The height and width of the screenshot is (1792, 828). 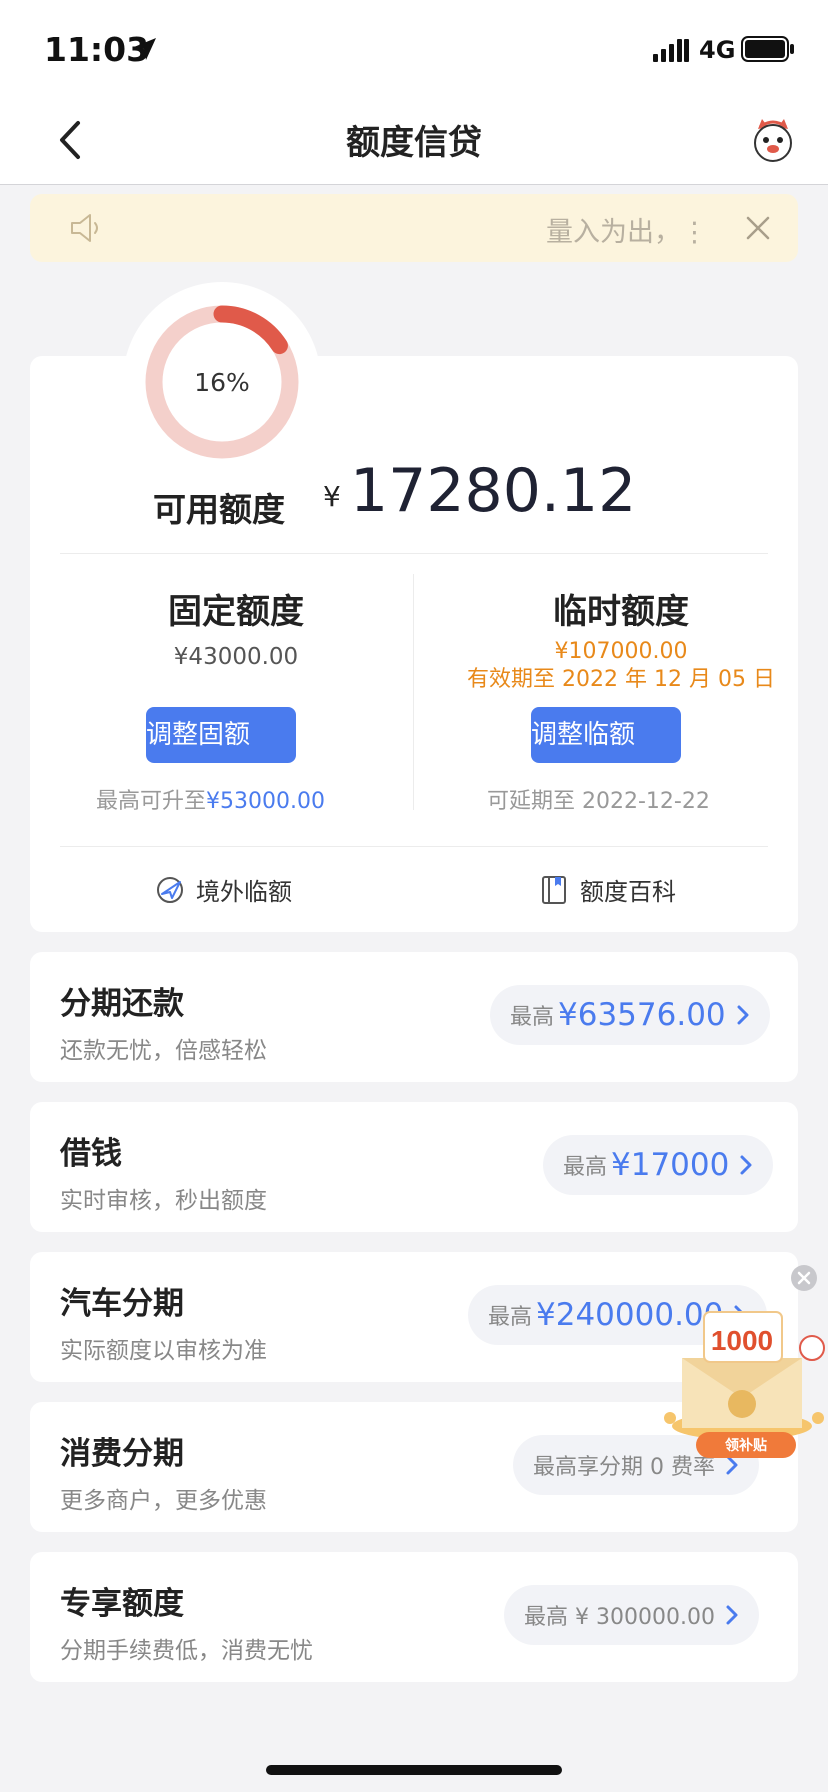 I want to click on quota-wiki-link: 额度百科, so click(x=607, y=889).